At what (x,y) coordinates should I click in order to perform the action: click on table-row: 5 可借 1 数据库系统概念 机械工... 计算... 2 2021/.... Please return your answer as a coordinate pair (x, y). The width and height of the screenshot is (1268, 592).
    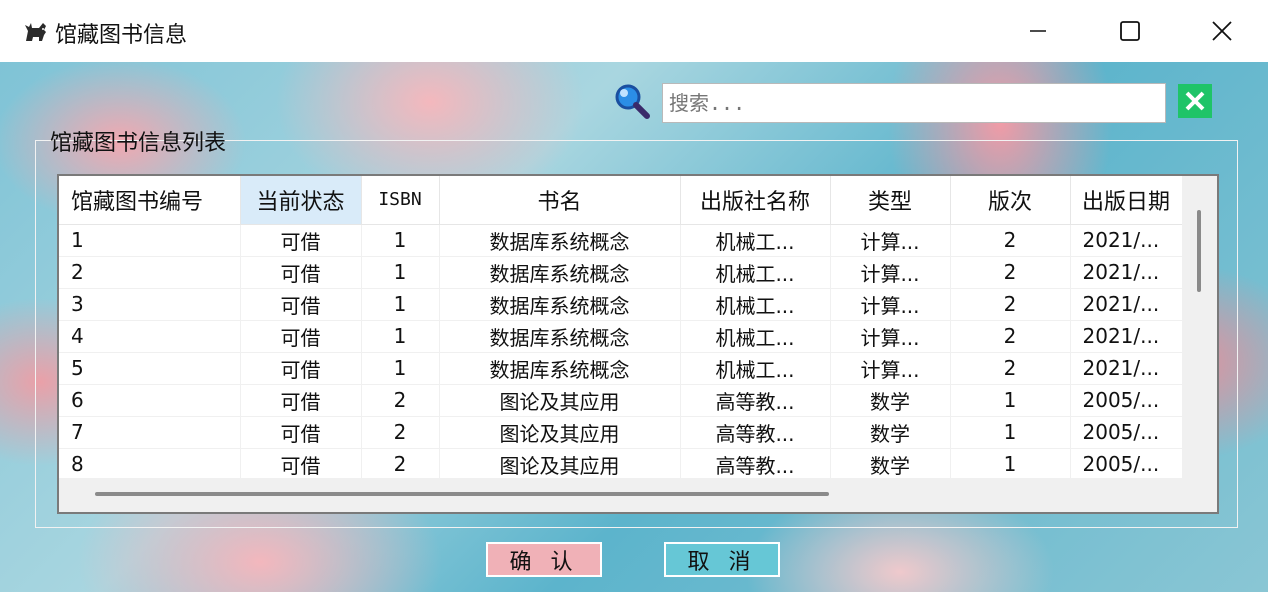
    Looking at the image, I should click on (620, 368).